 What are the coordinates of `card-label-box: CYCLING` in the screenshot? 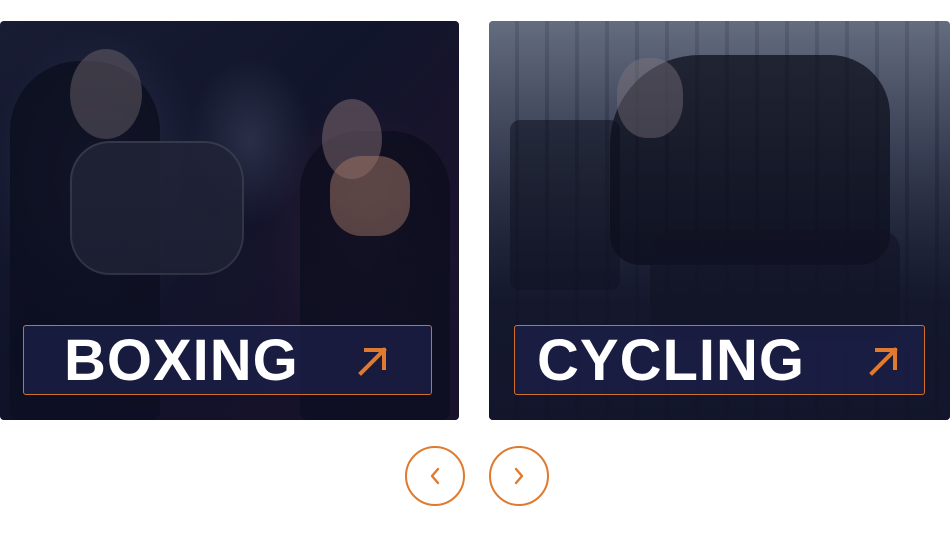 It's located at (719, 360).